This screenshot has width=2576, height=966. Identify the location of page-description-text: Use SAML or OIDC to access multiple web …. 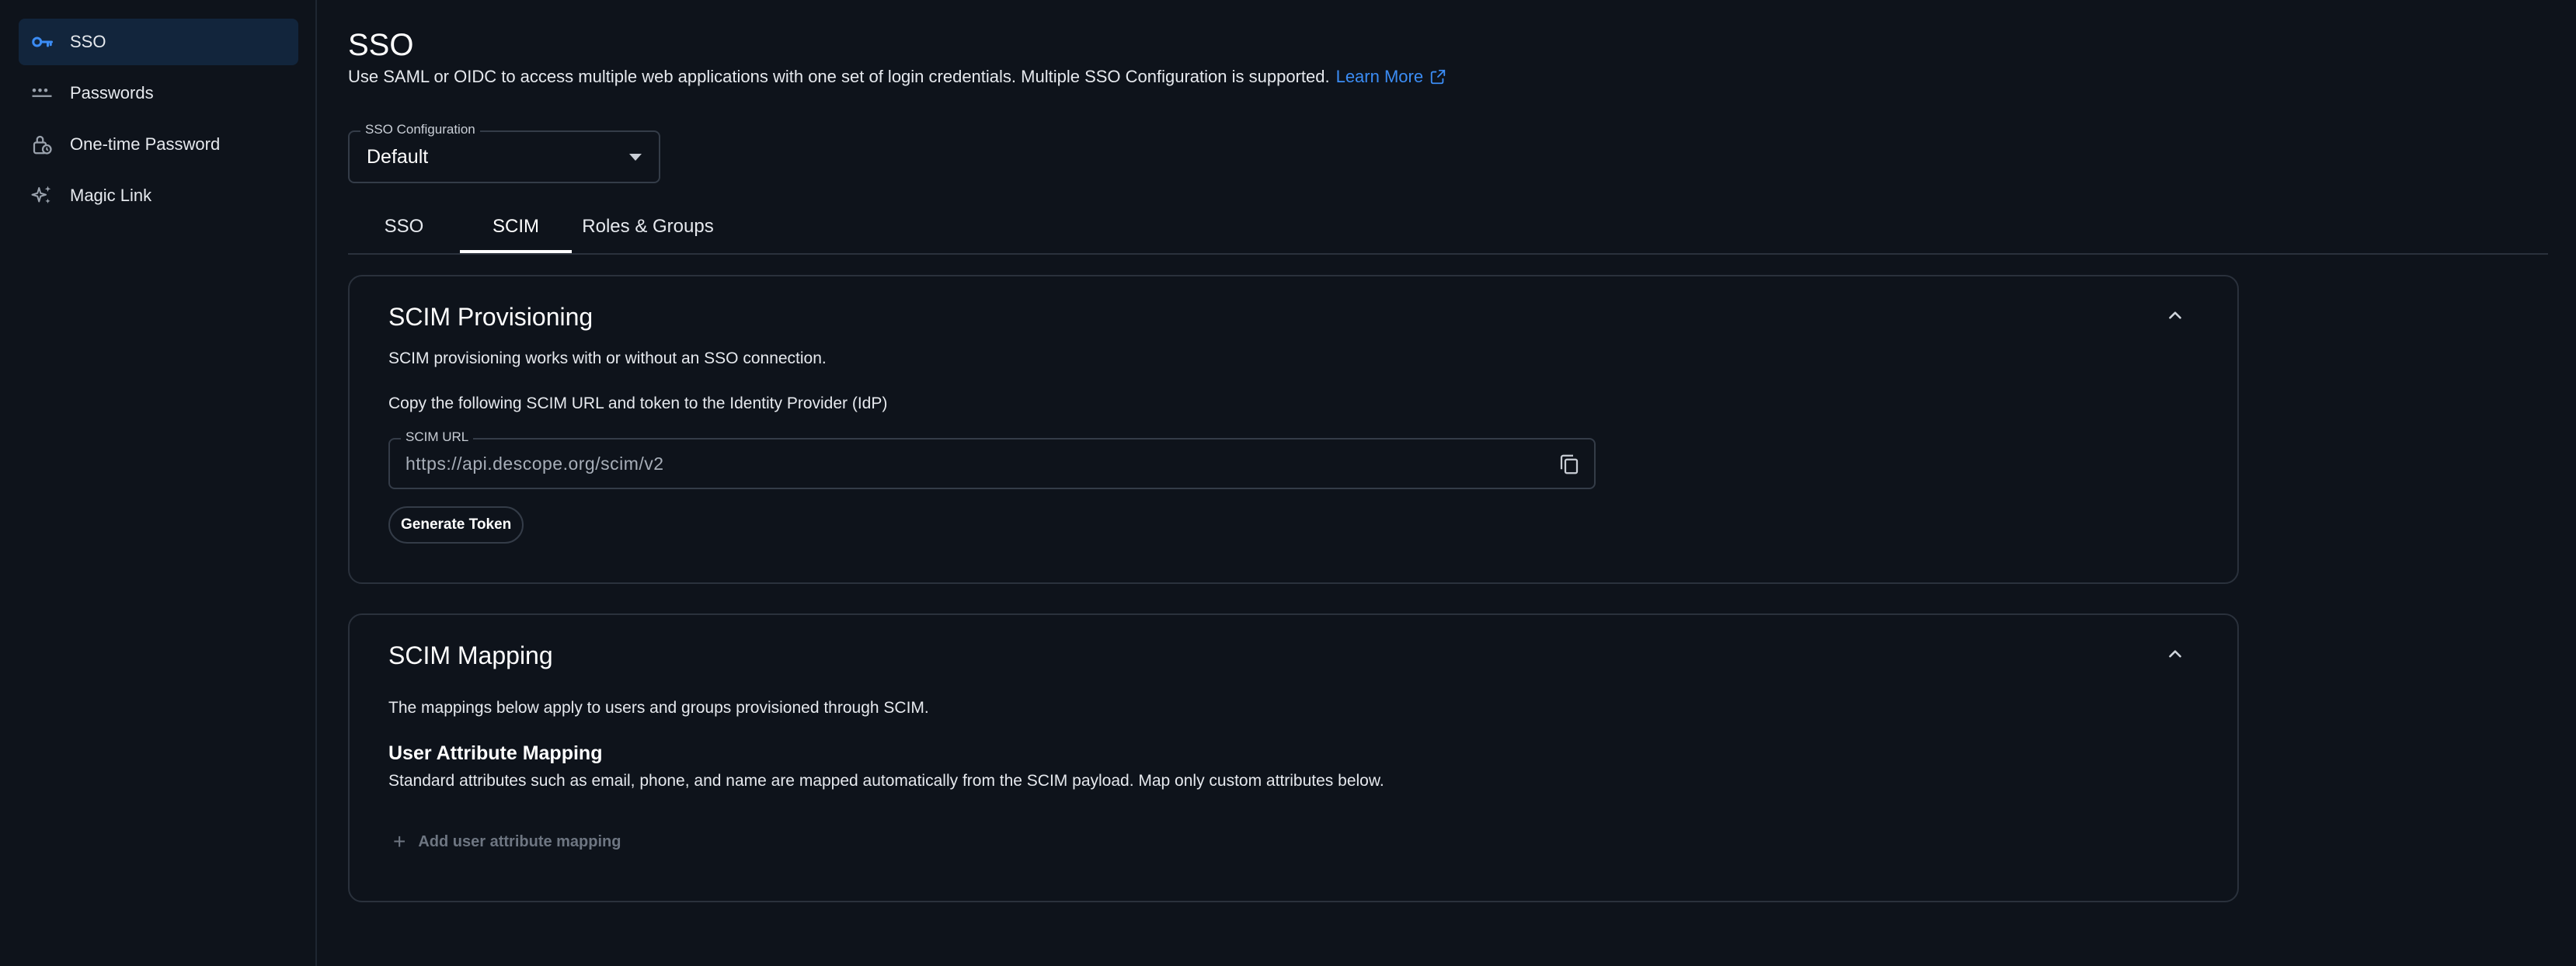
(839, 76).